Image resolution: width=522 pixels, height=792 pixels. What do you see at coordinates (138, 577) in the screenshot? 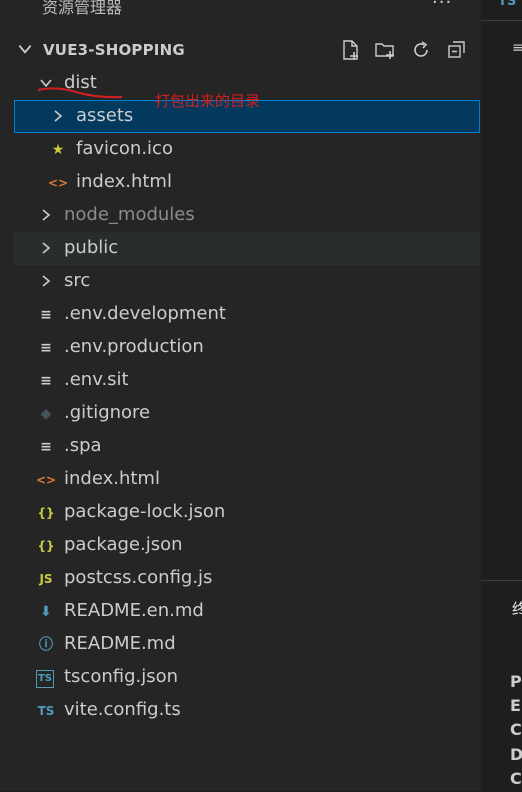
I see `tree-item-label: postcss.config.js` at bounding box center [138, 577].